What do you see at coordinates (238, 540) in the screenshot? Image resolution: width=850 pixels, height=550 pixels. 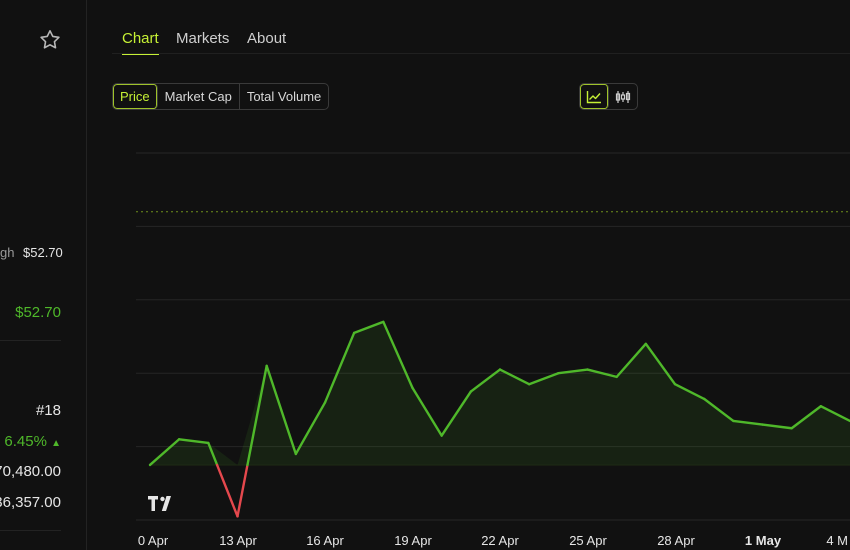 I see `x-axis-tick-label: 13 Apr` at bounding box center [238, 540].